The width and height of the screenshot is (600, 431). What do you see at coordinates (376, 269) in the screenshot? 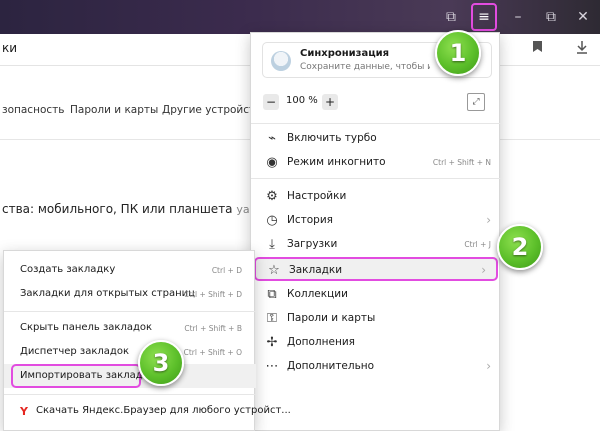
I see `menu-item-bookmarks: ☆ Закладки ›` at bounding box center [376, 269].